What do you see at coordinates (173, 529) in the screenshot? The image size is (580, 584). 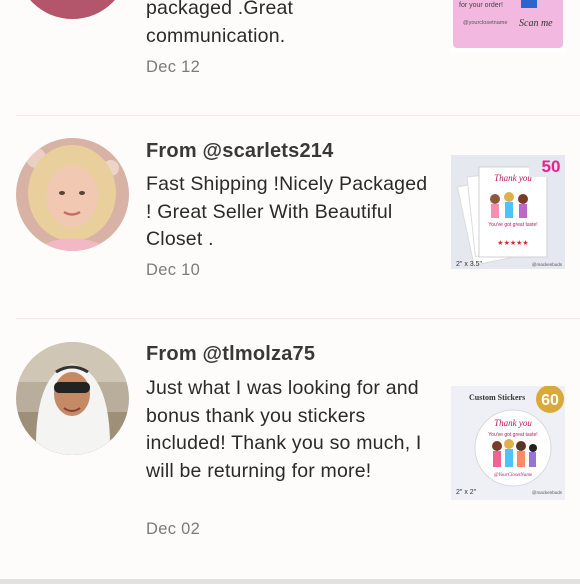 I see `review-date: Dec 02` at bounding box center [173, 529].